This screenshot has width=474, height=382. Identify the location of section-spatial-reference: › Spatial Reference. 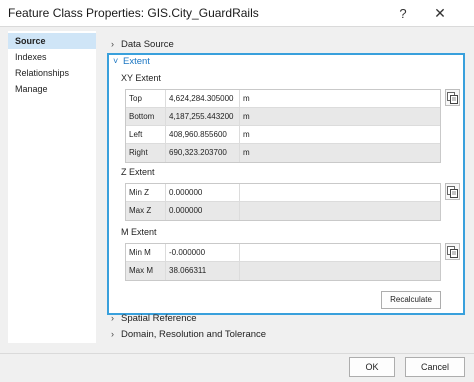
(154, 318).